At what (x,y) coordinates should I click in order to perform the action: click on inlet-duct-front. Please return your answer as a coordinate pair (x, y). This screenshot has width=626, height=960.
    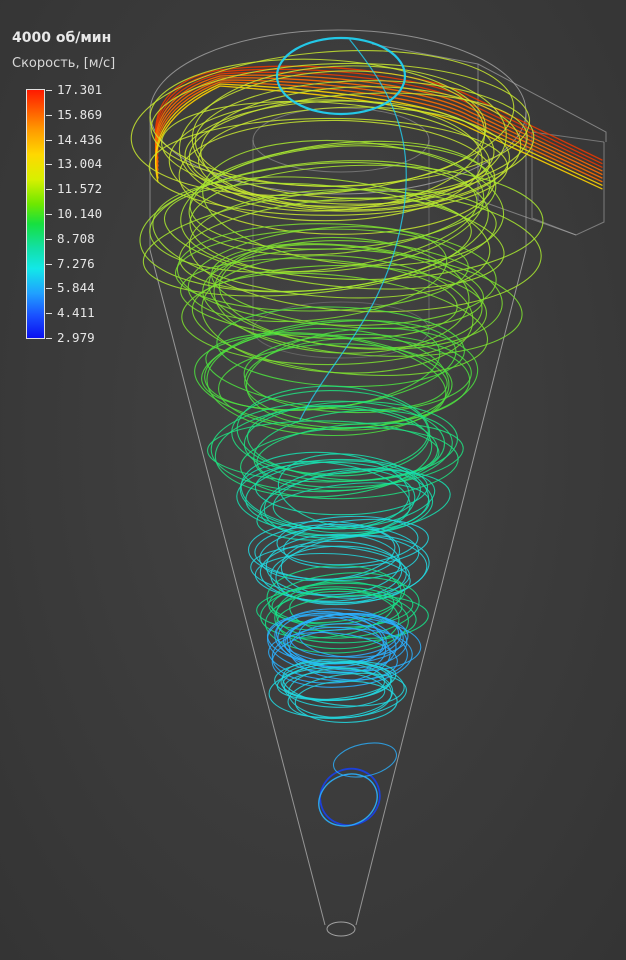
    Looking at the image, I should click on (568, 137).